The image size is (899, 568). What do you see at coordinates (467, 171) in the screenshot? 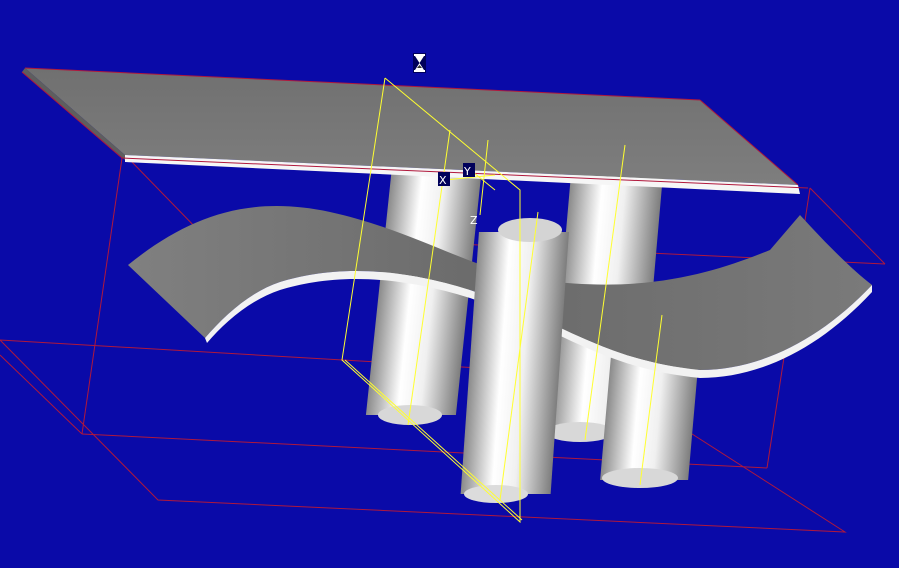
I see `y-axis-label: Y` at bounding box center [467, 171].